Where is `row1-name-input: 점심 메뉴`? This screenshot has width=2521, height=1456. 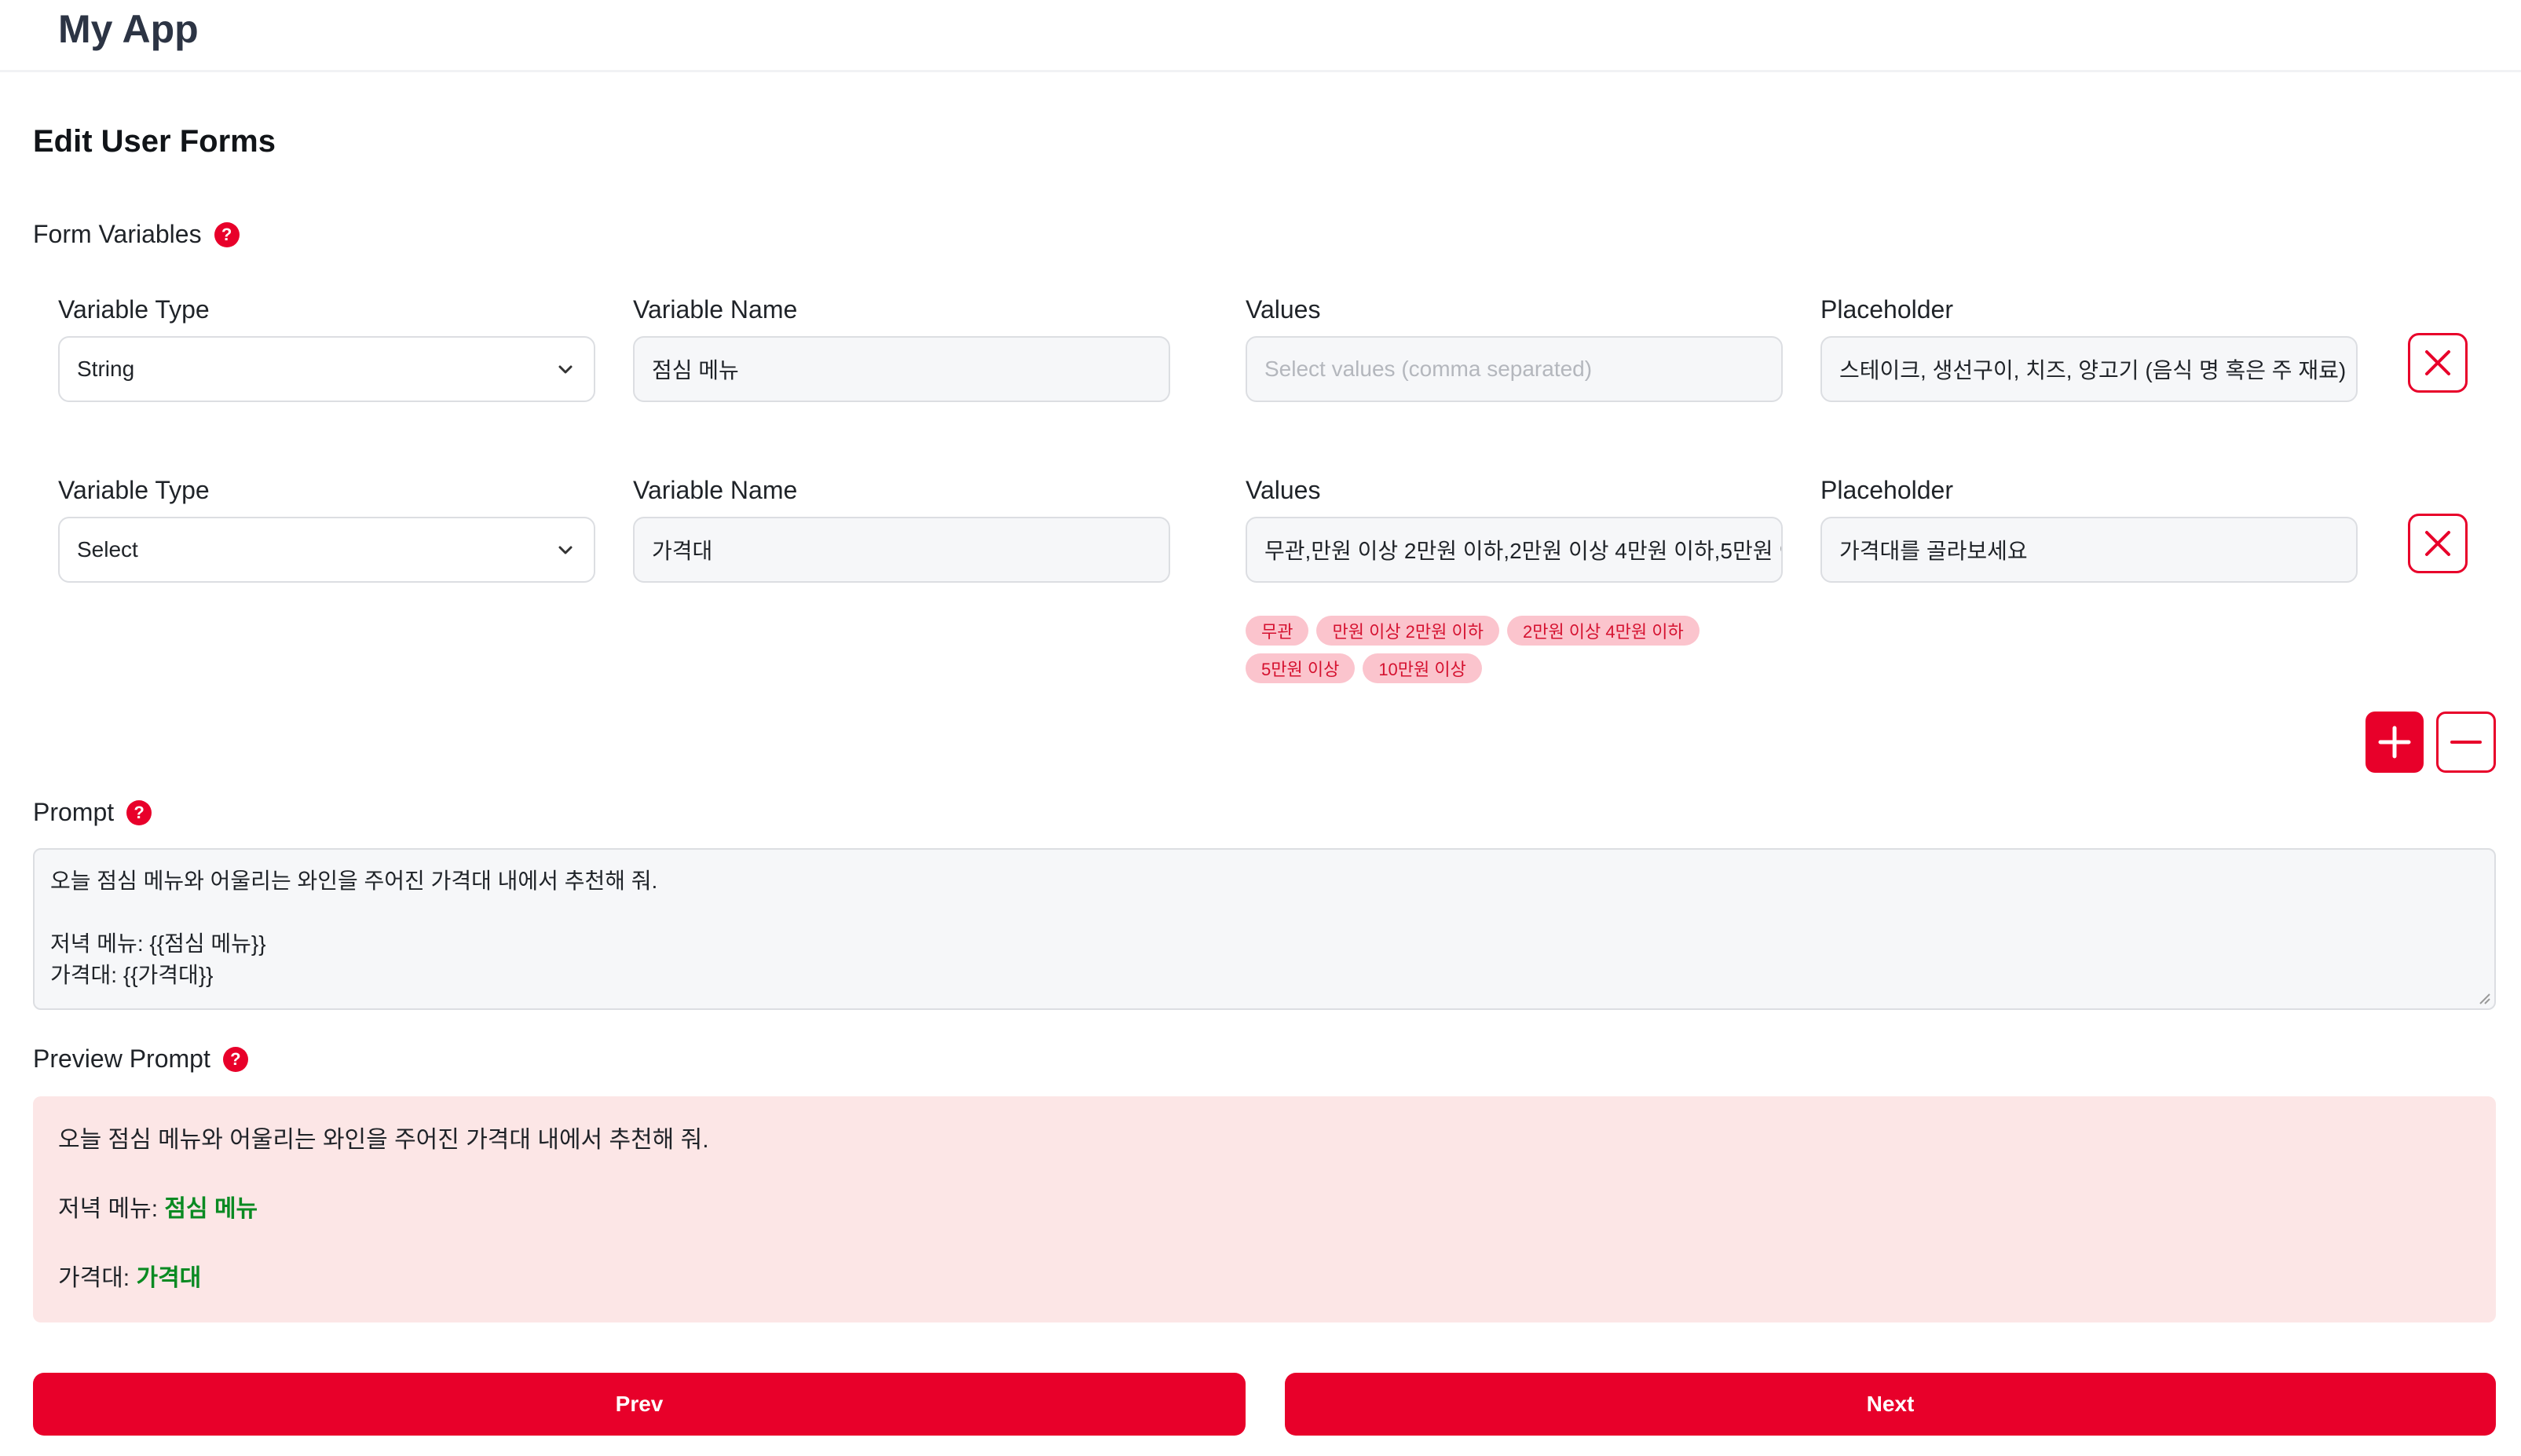
row1-name-input: 점심 메뉴 is located at coordinates (902, 369).